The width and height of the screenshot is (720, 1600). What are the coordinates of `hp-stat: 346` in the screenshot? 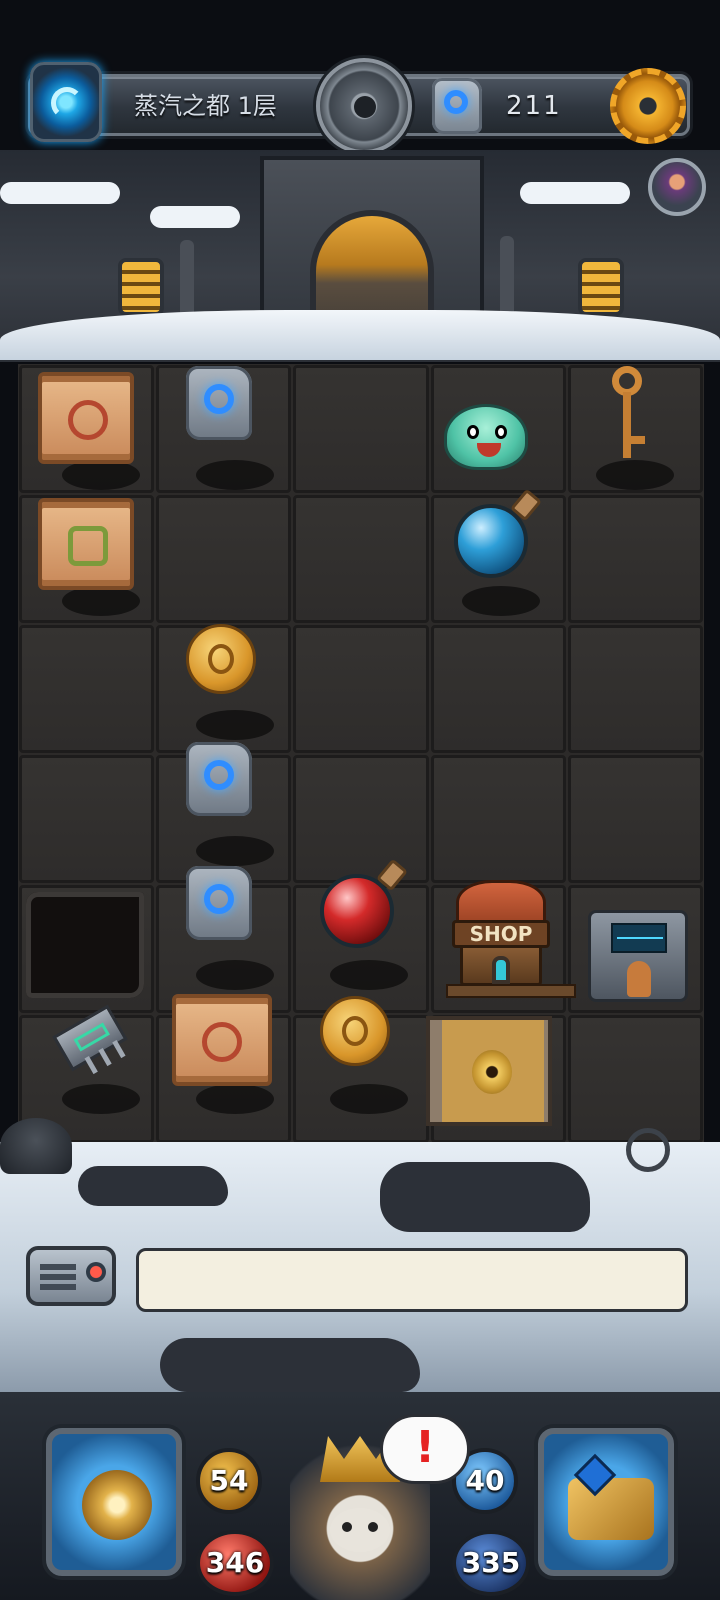 It's located at (235, 1563).